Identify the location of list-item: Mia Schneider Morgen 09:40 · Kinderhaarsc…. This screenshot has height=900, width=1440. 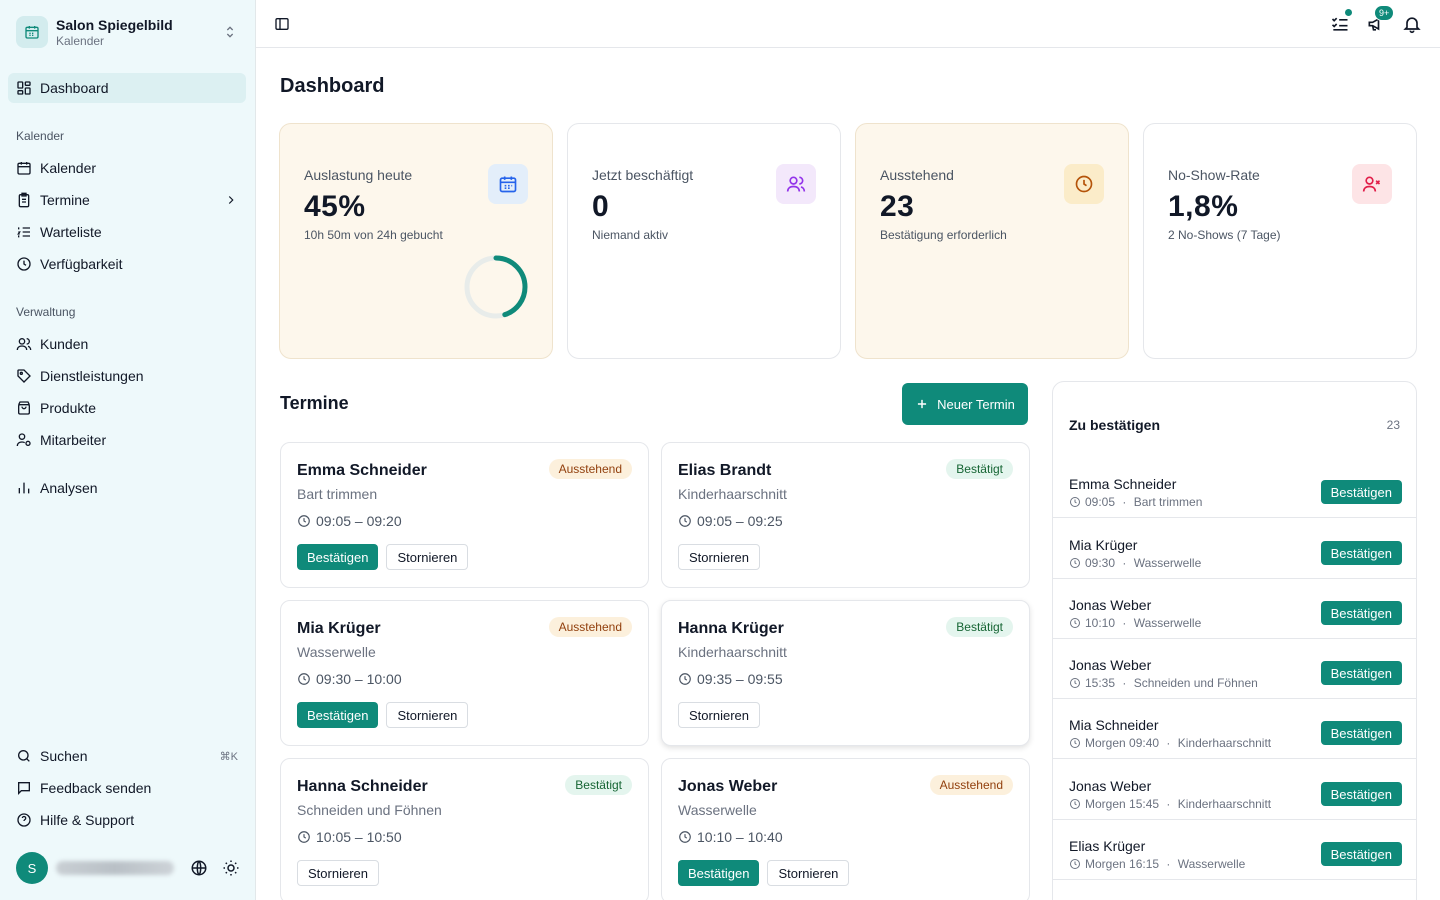
(1234, 729).